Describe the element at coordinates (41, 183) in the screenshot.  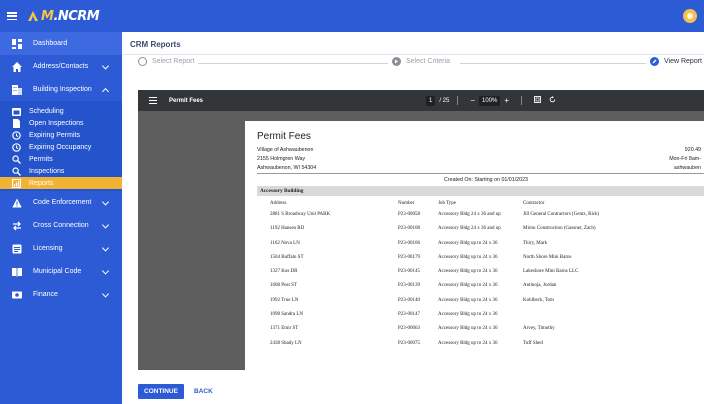
I see `sidebar-item-label: Reports` at that location.